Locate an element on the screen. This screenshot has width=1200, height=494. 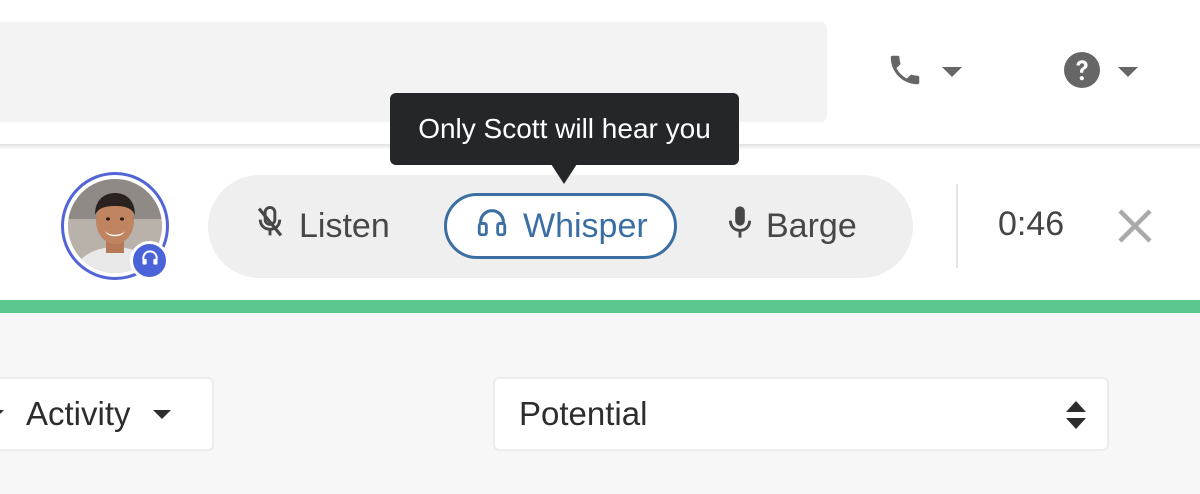
monitor-mode-selector: Listen Whisper Barge is located at coordinates (560, 226).